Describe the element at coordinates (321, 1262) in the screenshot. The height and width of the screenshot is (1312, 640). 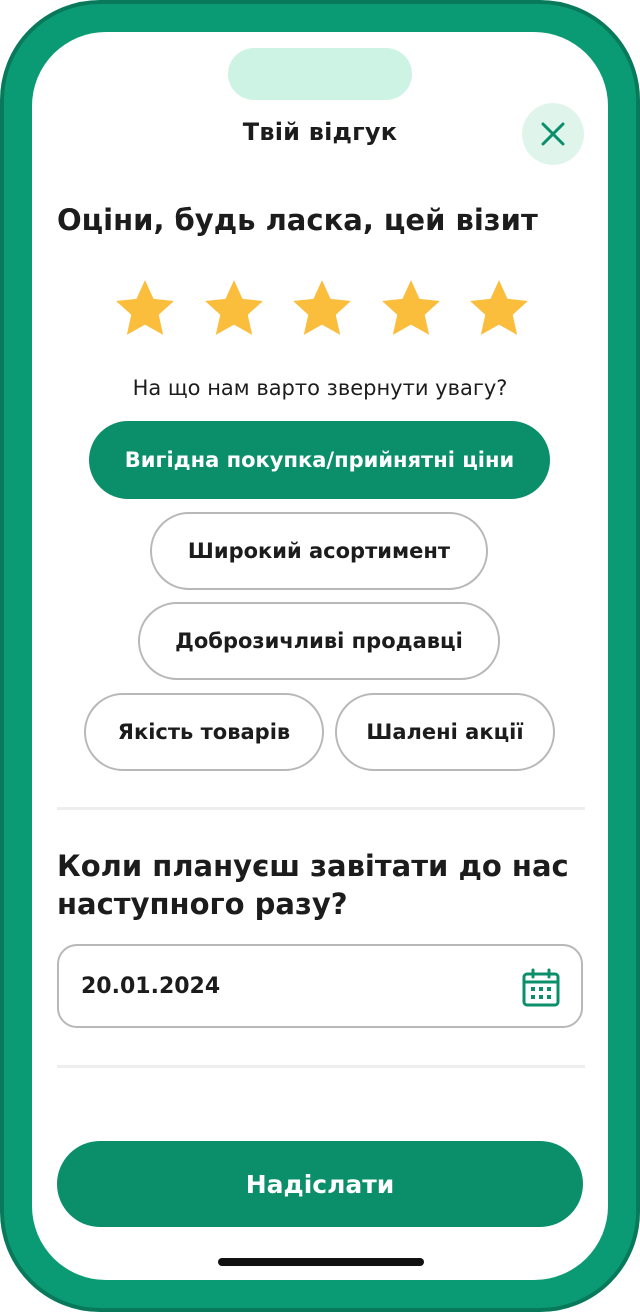
I see `home-indicator` at that location.